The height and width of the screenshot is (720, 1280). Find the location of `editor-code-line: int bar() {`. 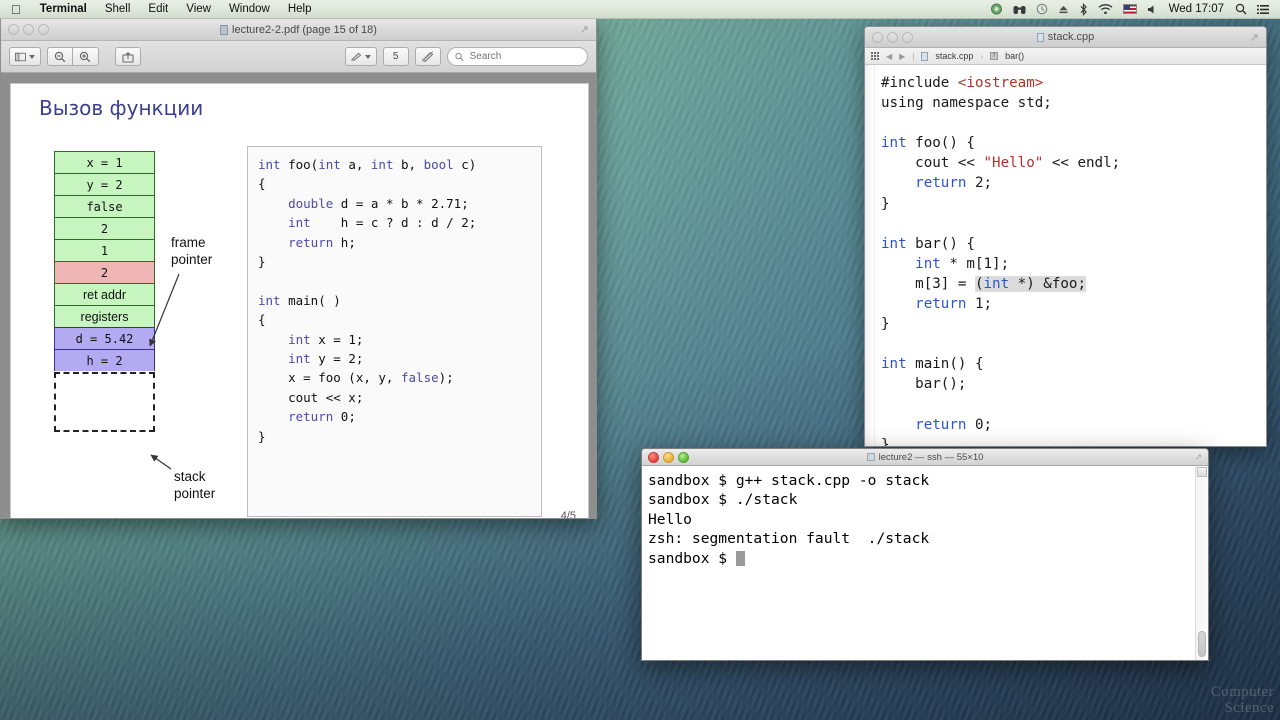

editor-code-line: int bar() { is located at coordinates (928, 243).